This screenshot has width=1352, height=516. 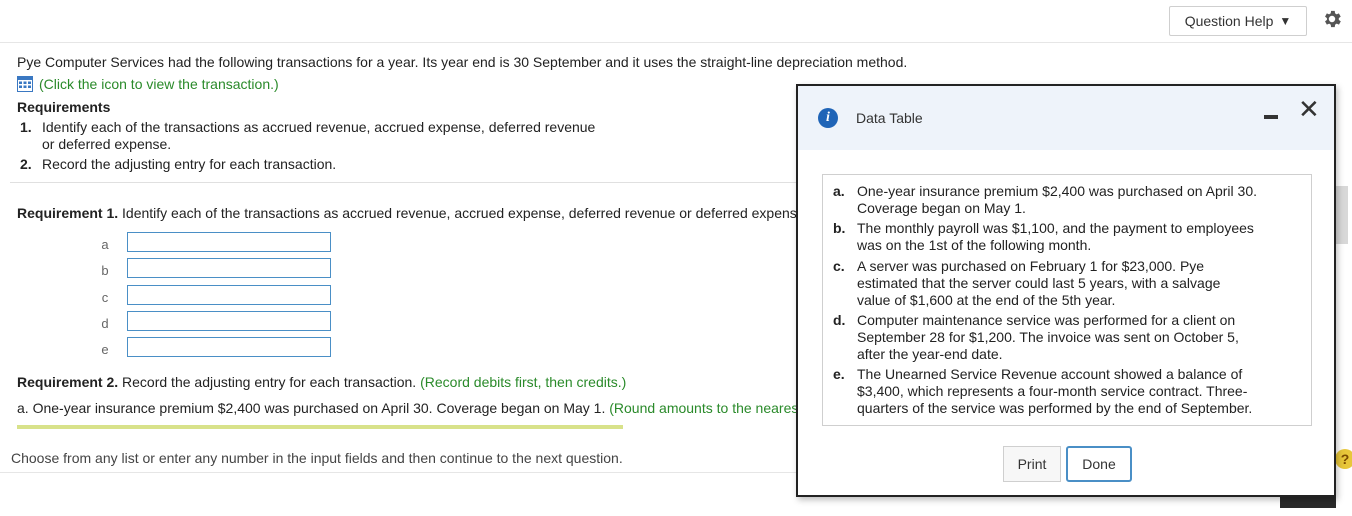 I want to click on table-icon, so click(x=25, y=84).